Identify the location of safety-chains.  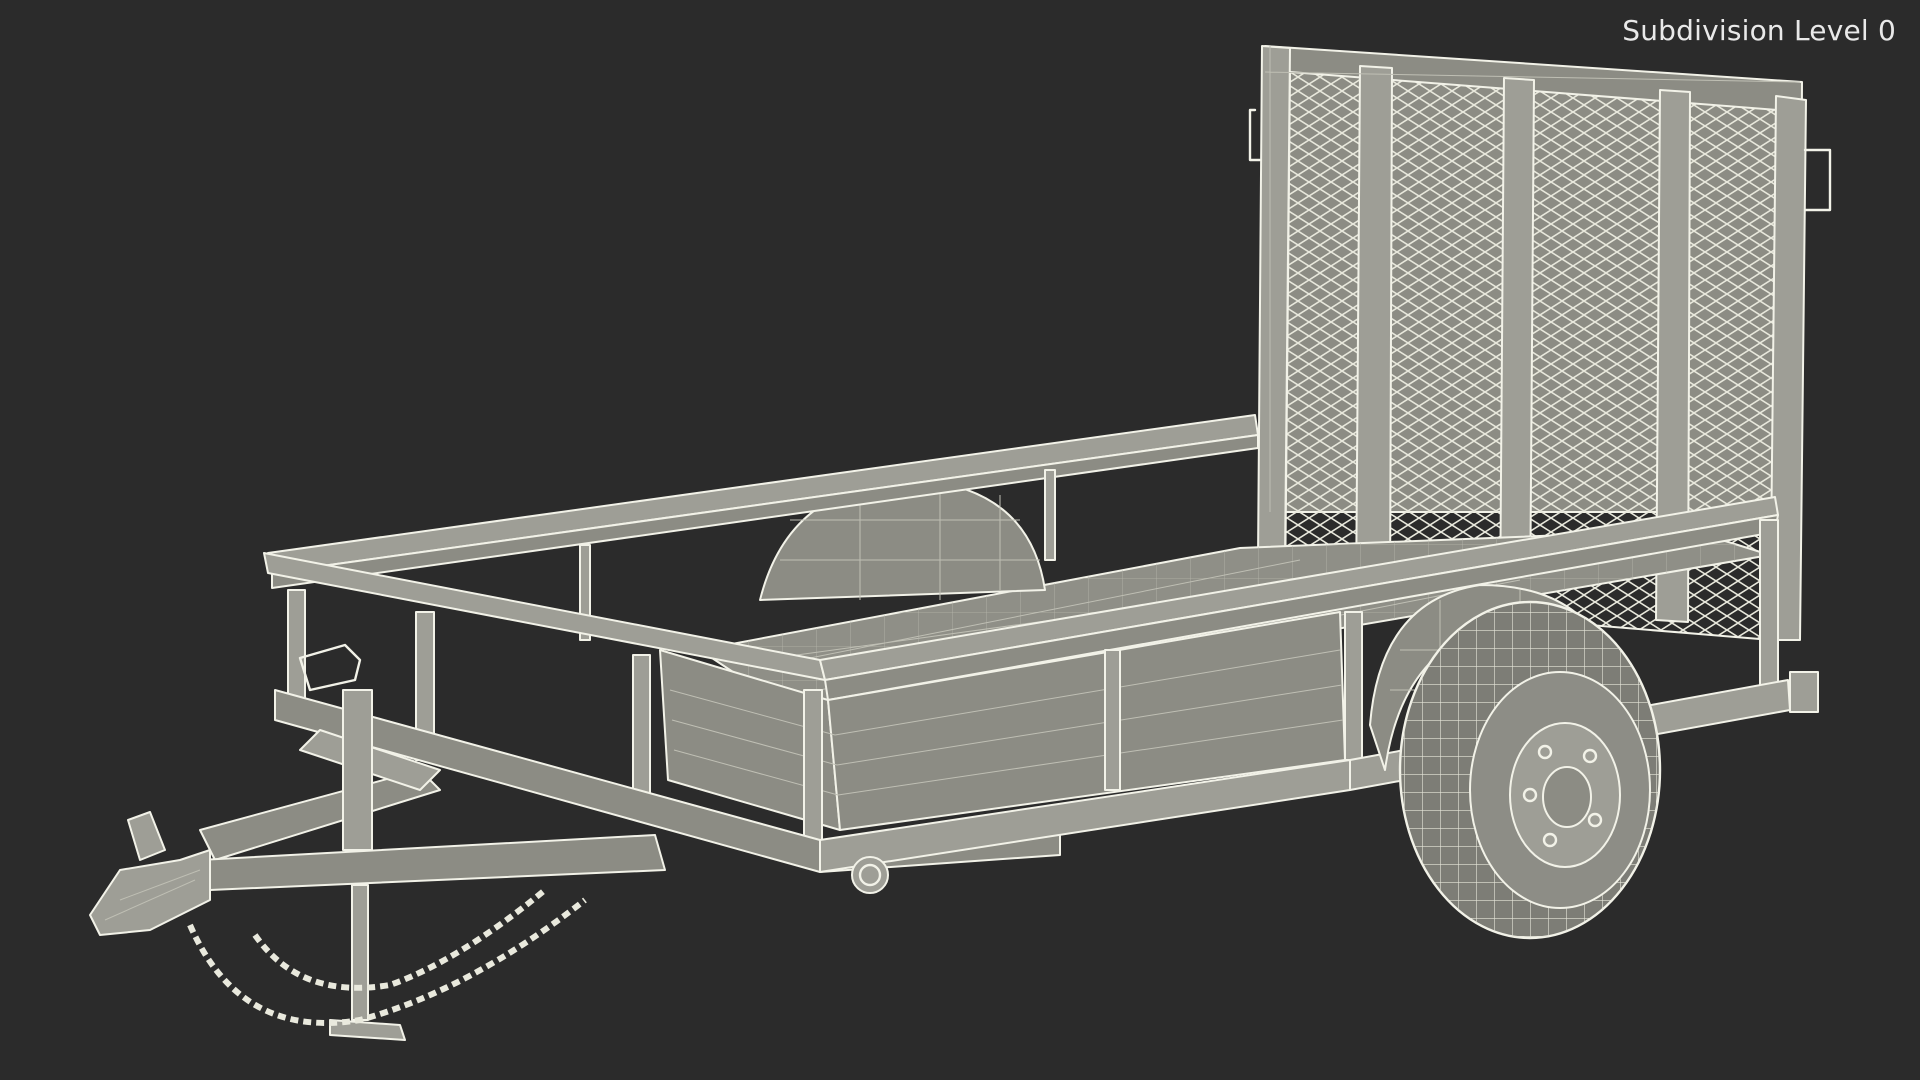
(387, 956).